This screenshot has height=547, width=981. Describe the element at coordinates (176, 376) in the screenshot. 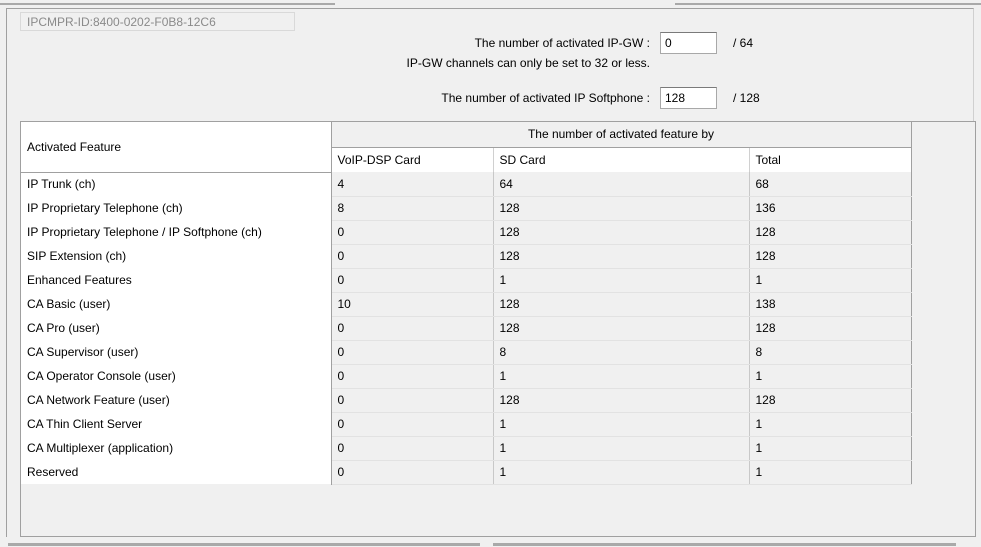

I see `row-feature-label: CA Operator Console (user)` at that location.